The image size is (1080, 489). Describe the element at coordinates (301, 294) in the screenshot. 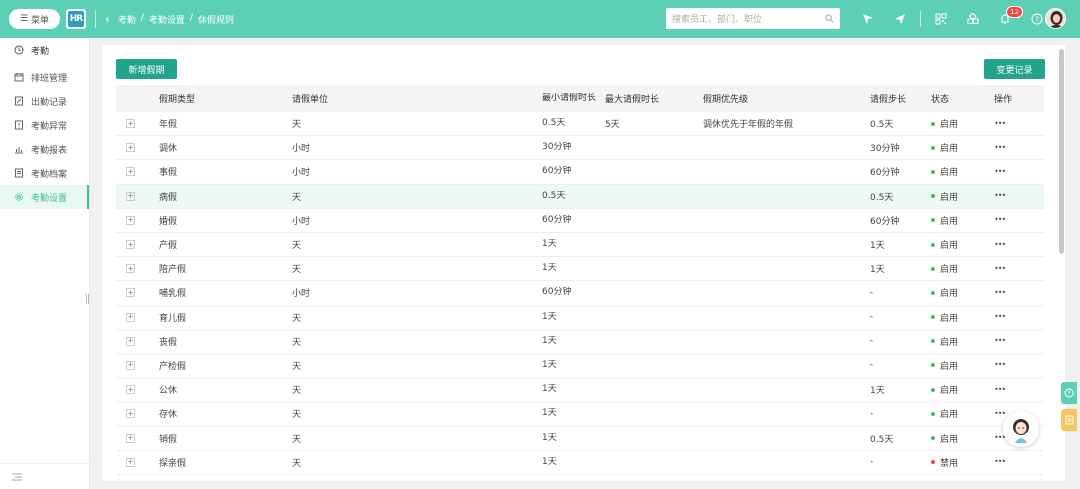

I see `unit-cell: 小时` at that location.